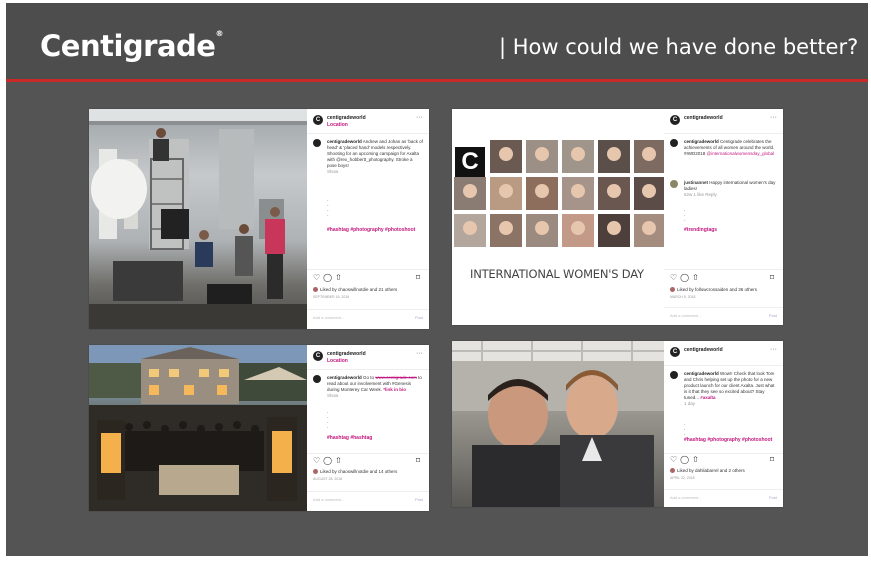  What do you see at coordinates (558, 424) in the screenshot?
I see `post-4-photo` at bounding box center [558, 424].